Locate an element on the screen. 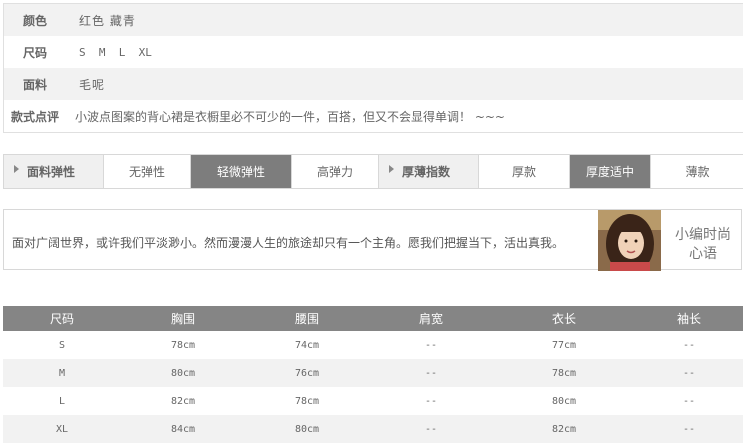  table-row: L 82cm 78cm -- 80cm -- is located at coordinates (373, 401).